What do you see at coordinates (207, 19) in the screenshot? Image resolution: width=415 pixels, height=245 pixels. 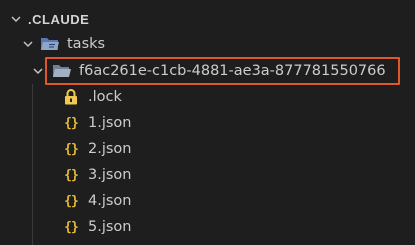 I see `explorer-section-header: .CLAUDE` at bounding box center [207, 19].